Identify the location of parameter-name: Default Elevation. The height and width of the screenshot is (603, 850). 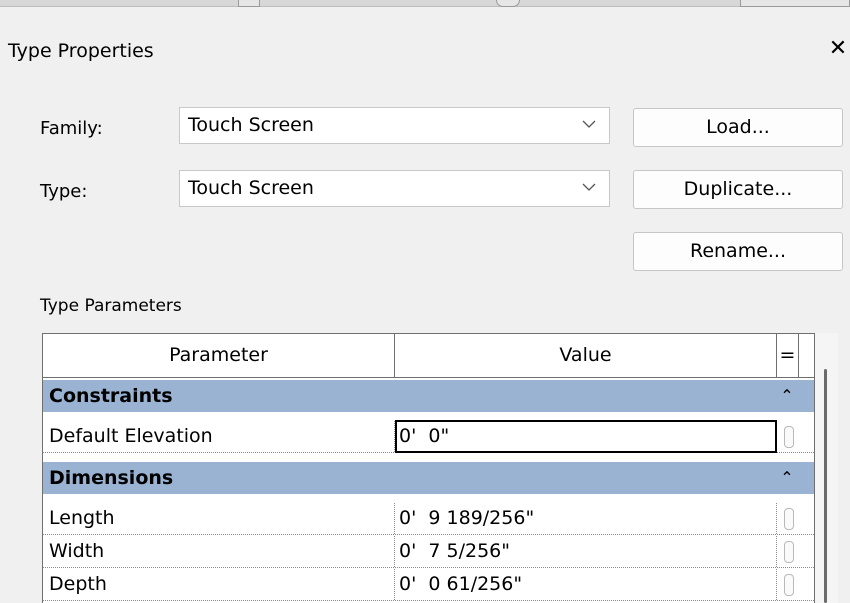
(219, 436).